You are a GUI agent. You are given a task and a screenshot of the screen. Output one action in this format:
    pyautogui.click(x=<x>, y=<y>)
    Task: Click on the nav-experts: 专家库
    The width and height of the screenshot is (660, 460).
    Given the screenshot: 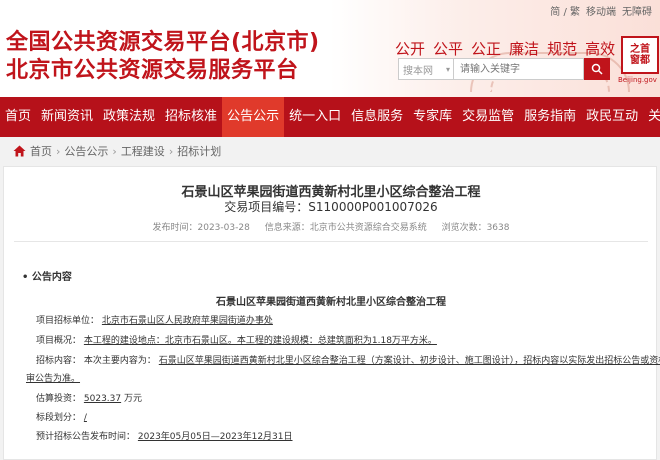 What is the action you would take?
    pyautogui.click(x=432, y=117)
    